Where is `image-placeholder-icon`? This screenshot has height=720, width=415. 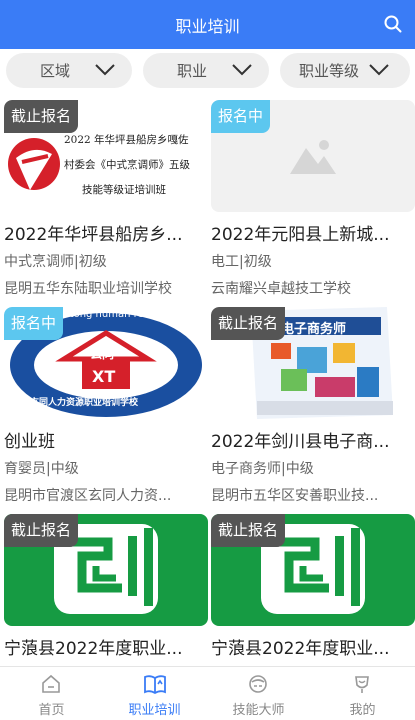 image-placeholder-icon is located at coordinates (313, 157).